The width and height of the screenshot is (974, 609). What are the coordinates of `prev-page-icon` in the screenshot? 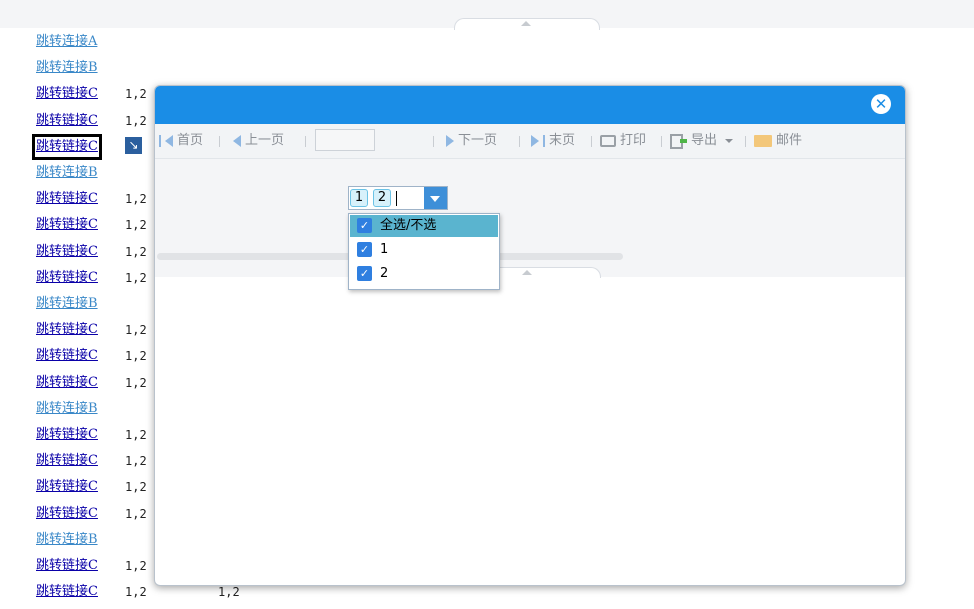 It's located at (237, 141).